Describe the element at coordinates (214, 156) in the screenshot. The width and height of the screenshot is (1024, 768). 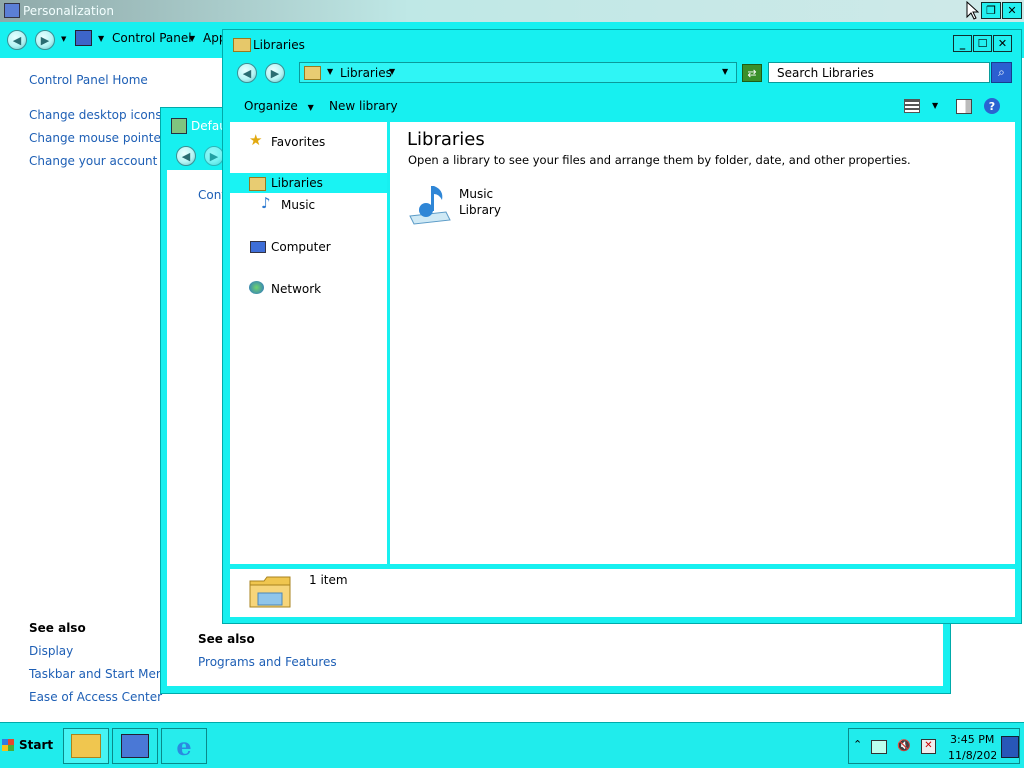
I see `default-programs-forward-button: ▶` at that location.